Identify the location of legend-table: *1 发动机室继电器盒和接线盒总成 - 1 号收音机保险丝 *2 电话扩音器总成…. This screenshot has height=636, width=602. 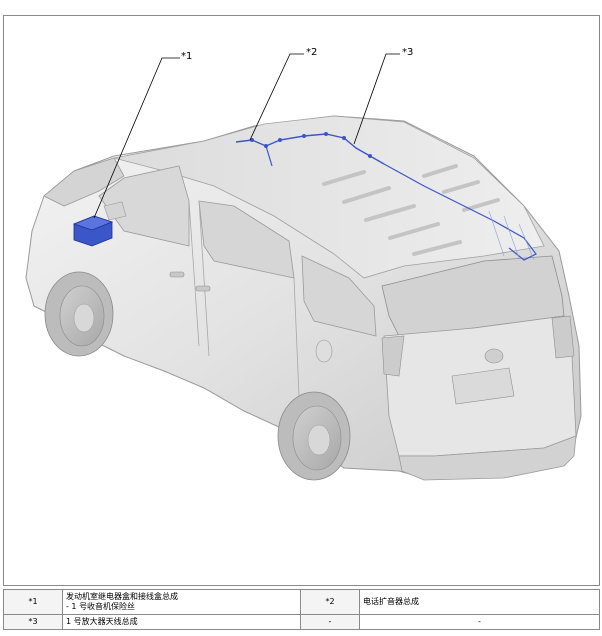
(301, 609).